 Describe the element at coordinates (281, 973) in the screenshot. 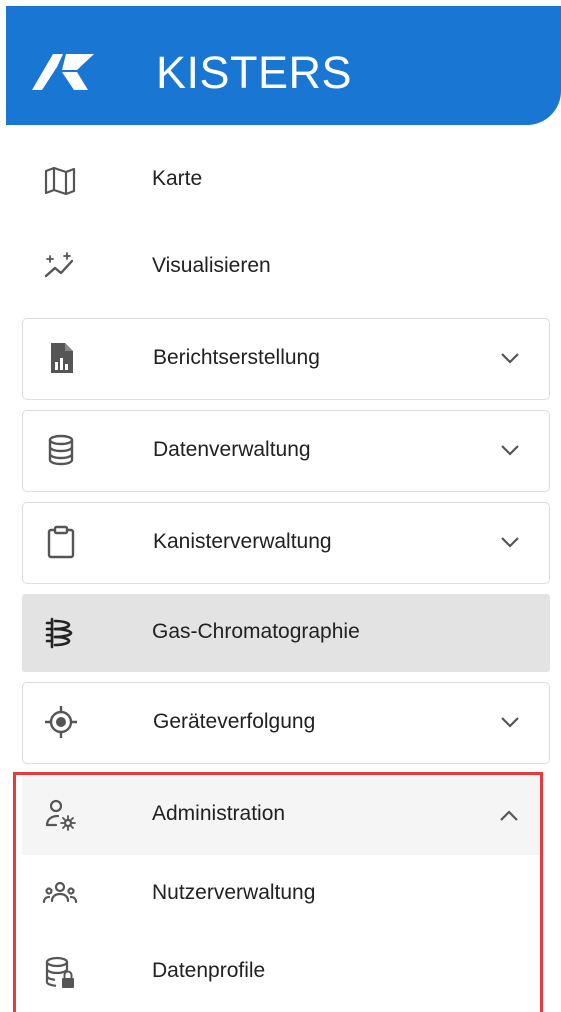

I see `nav-subitem-datenprofile: Datenprofile` at that location.